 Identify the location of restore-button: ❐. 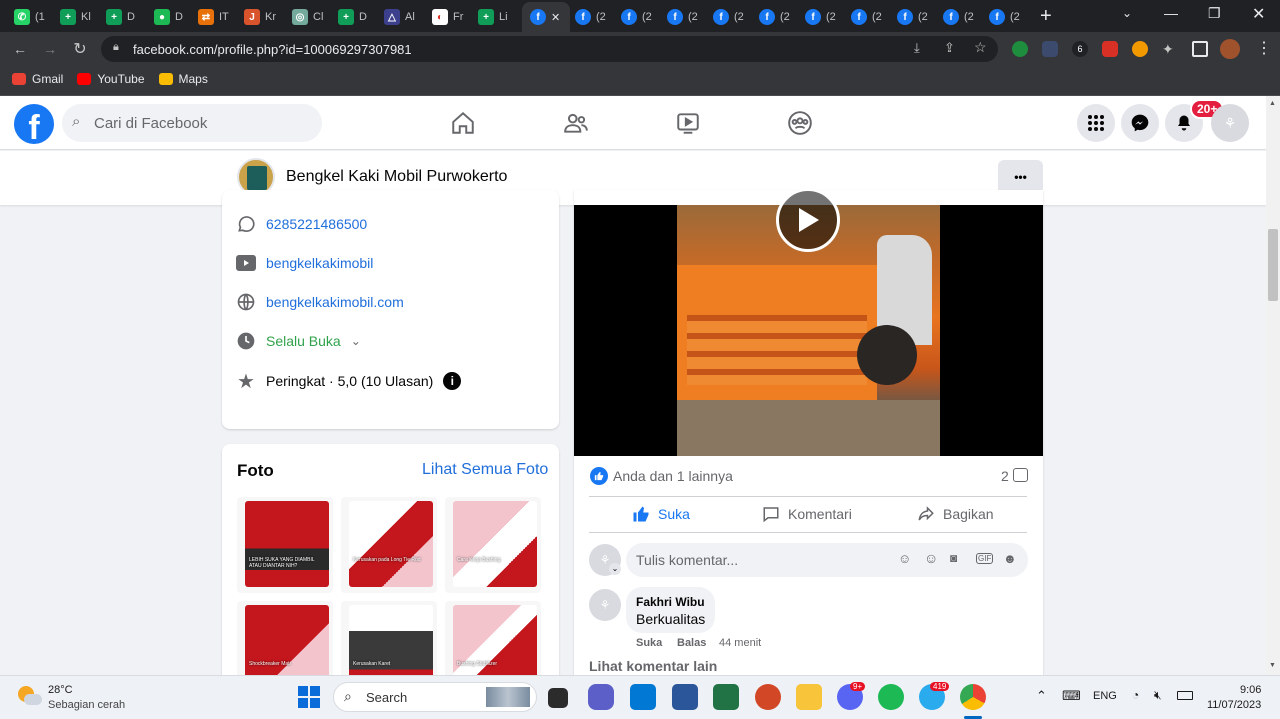
(1214, 13).